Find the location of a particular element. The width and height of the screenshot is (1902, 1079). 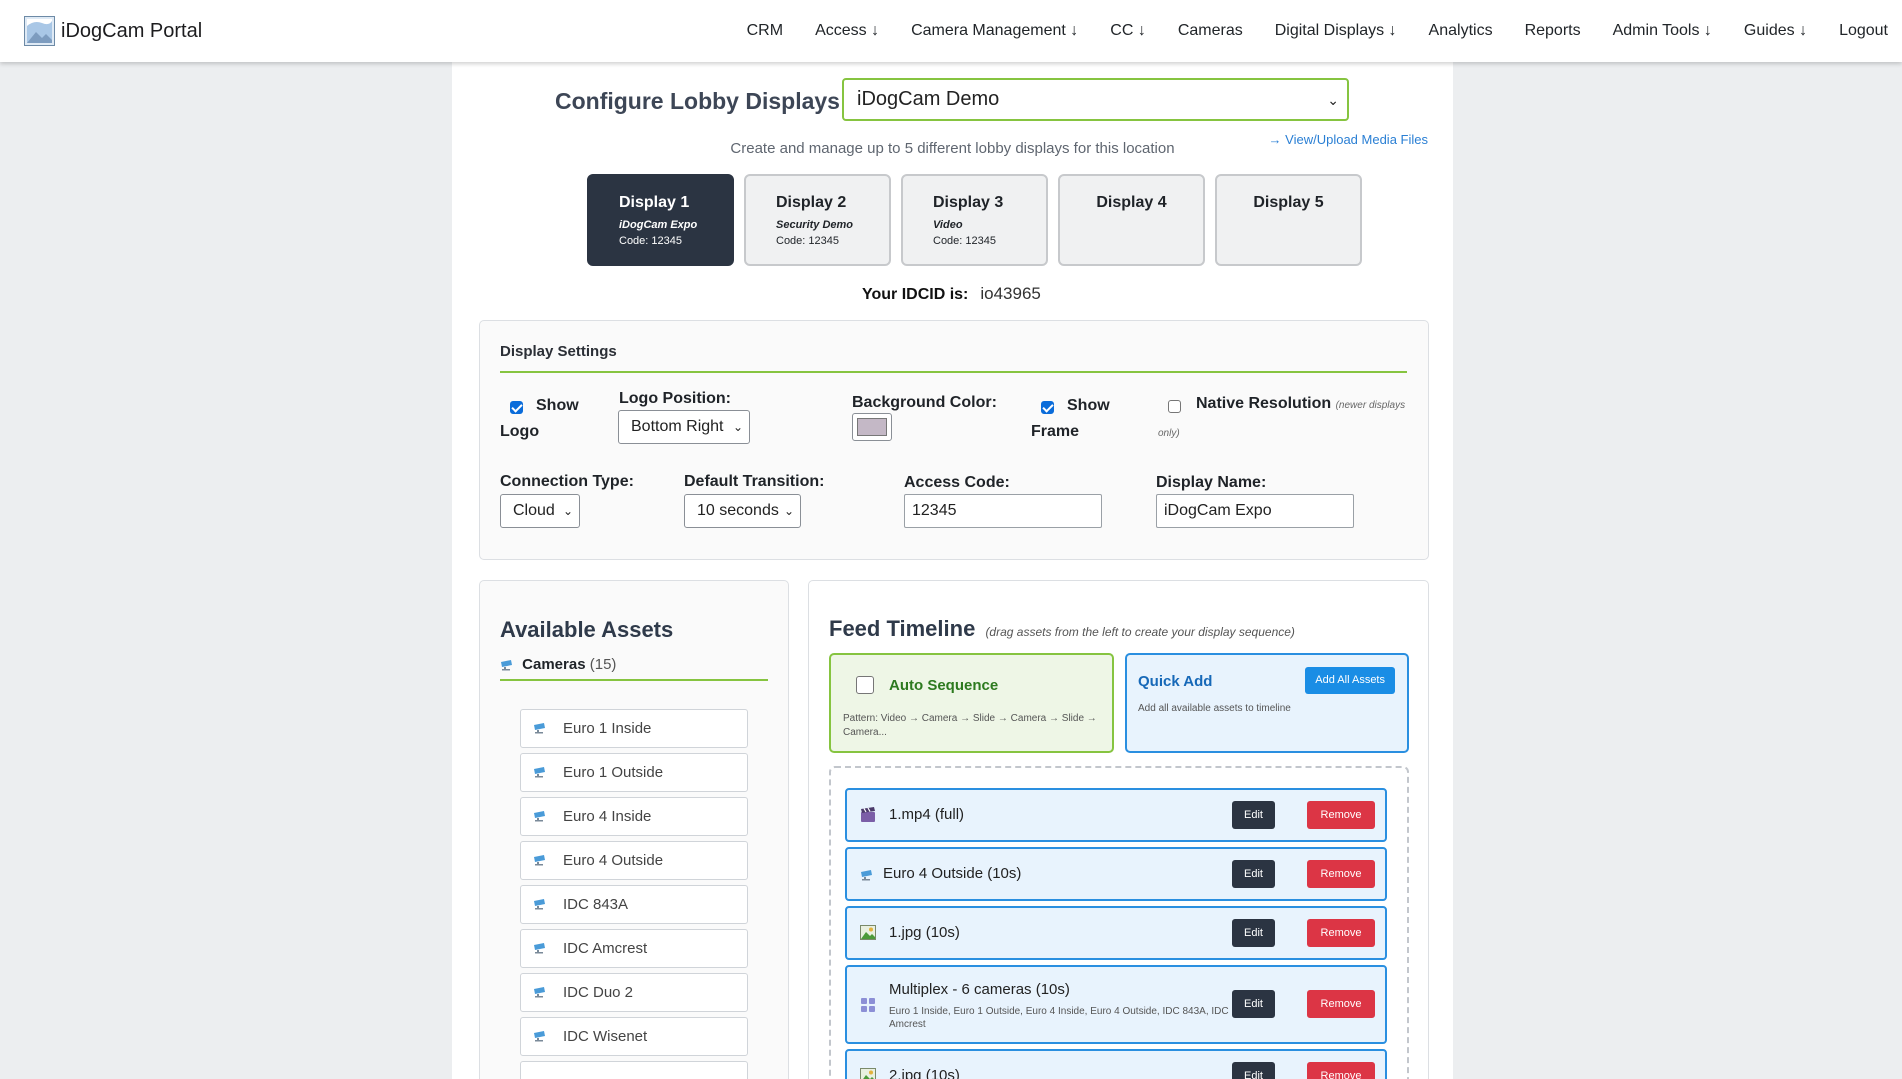

assets-category-cameras: Cameras (15) is located at coordinates (558, 664).